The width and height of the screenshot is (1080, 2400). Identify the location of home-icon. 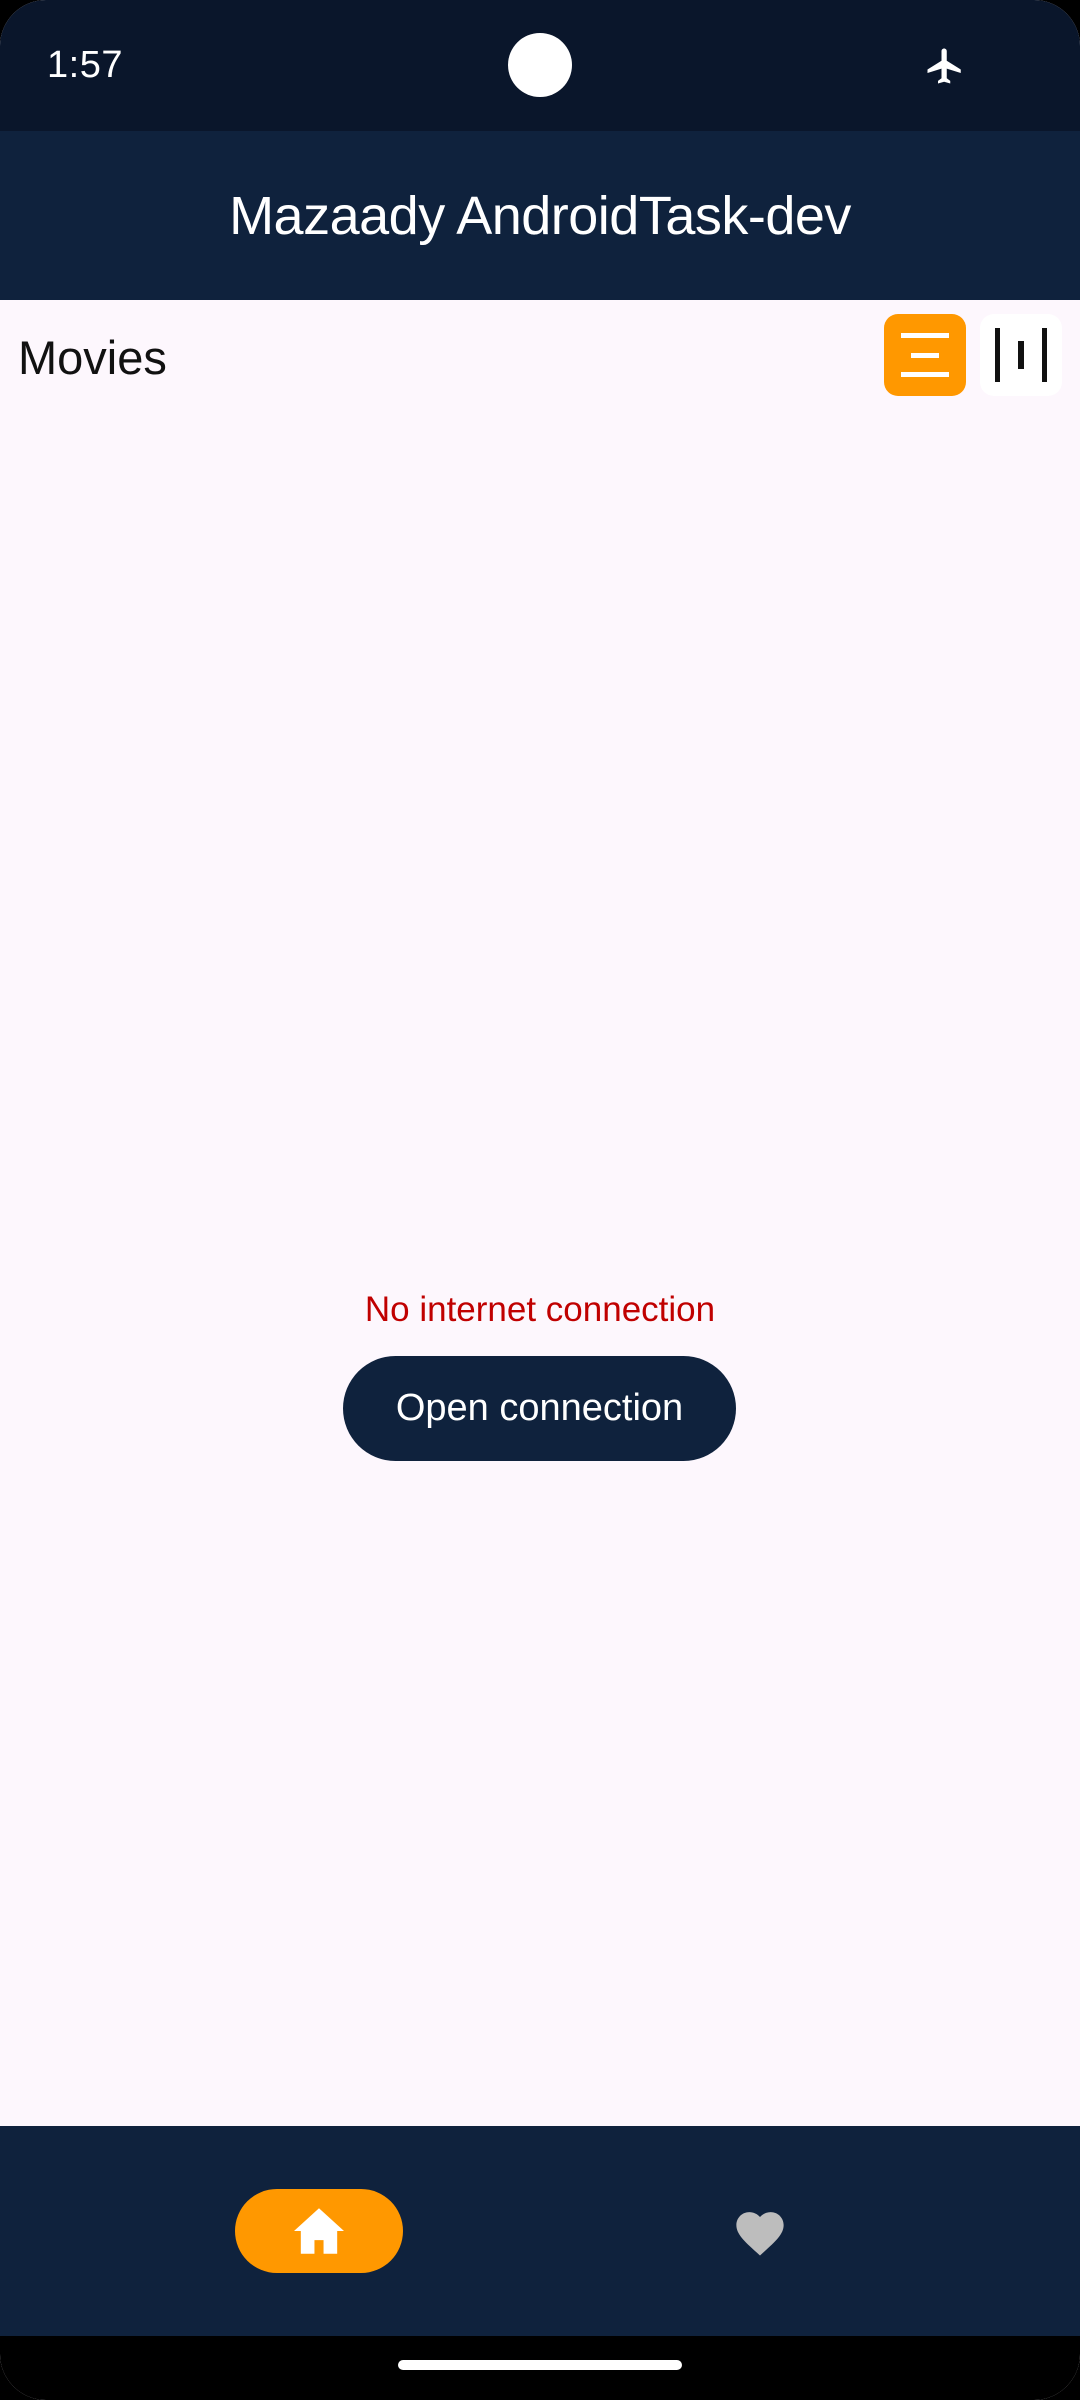
(319, 2231).